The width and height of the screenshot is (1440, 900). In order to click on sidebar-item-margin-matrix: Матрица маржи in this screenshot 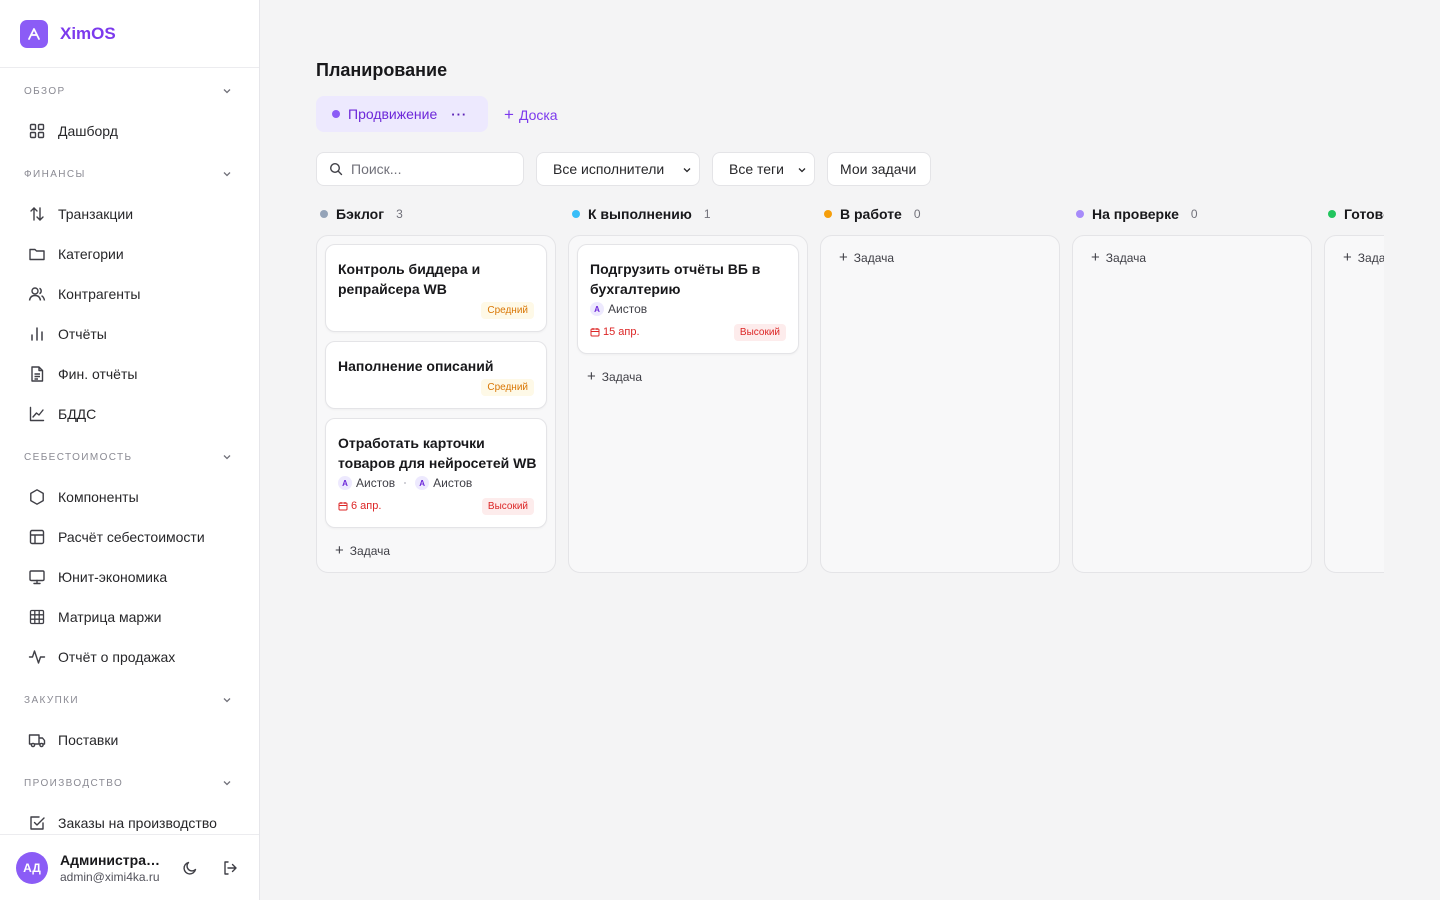, I will do `click(129, 617)`.